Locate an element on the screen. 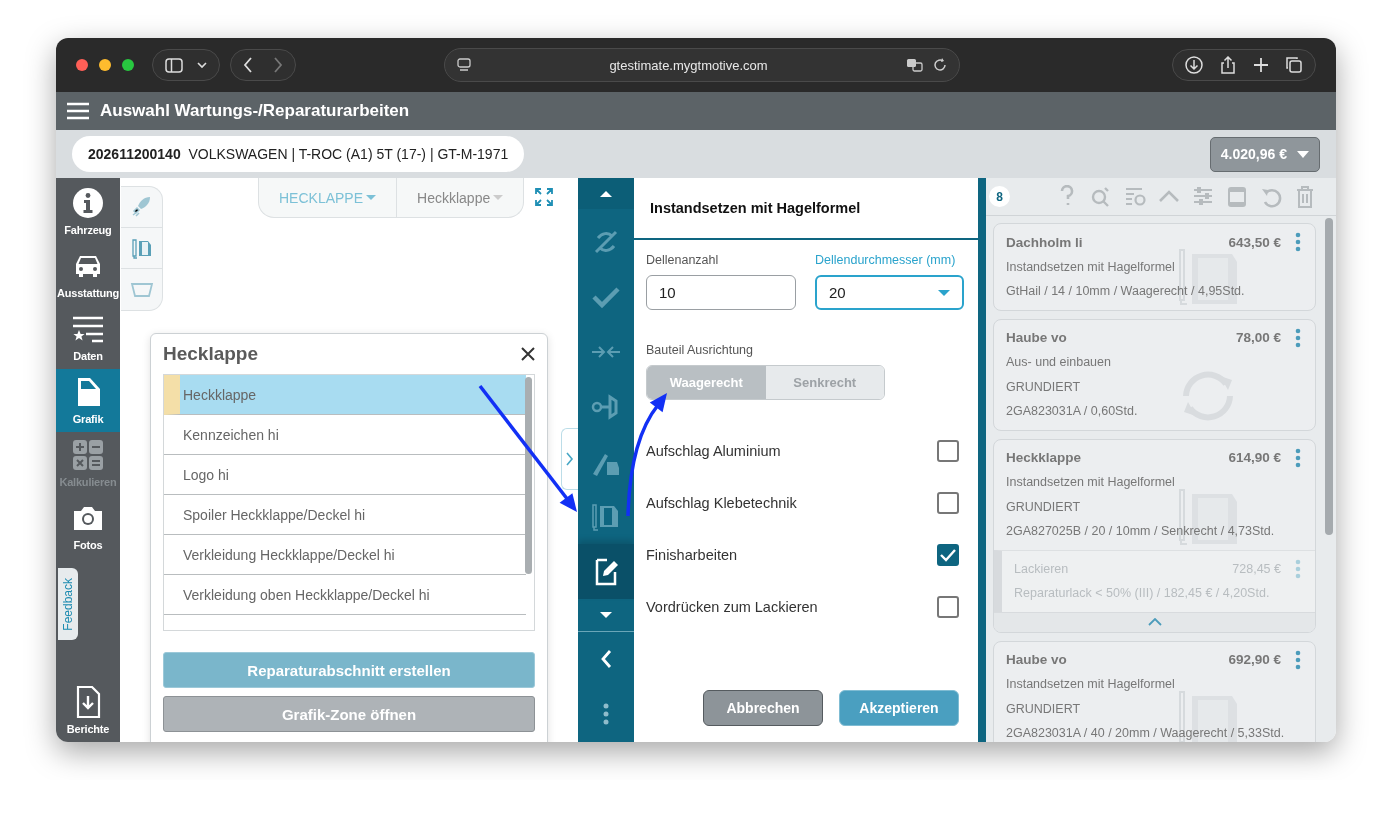 The width and height of the screenshot is (1392, 816). forward-button is located at coordinates (278, 65).